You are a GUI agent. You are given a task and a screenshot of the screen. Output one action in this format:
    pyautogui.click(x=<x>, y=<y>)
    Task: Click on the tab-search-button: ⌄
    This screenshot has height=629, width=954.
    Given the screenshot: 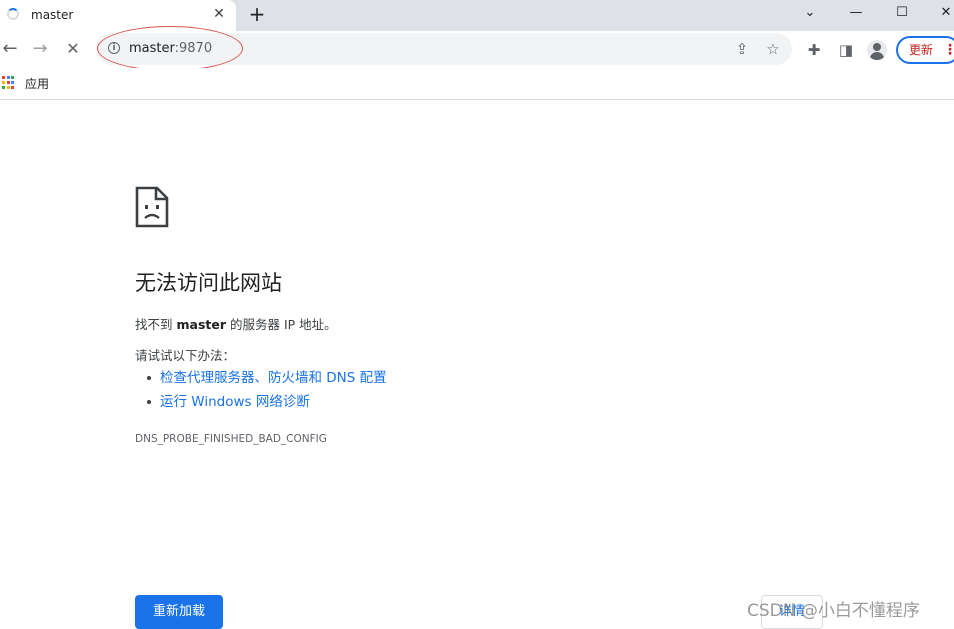 What is the action you would take?
    pyautogui.click(x=810, y=14)
    